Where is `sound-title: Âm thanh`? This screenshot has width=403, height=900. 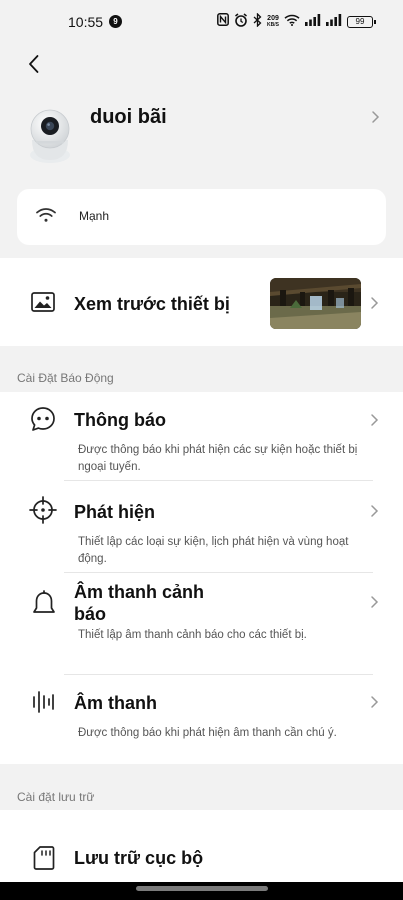 sound-title: Âm thanh is located at coordinates (115, 703).